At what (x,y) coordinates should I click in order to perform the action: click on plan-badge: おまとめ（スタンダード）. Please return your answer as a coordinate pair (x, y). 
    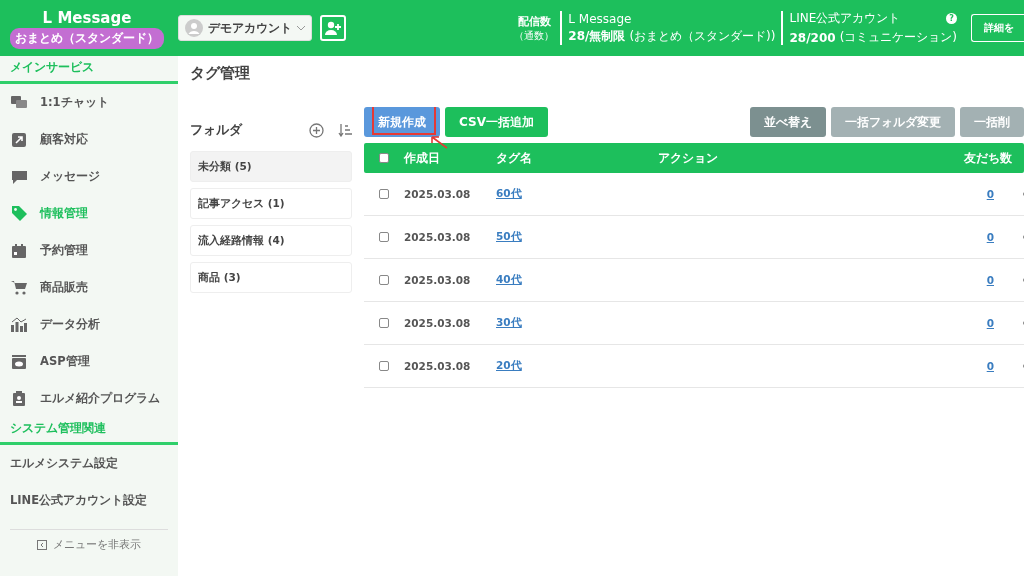
    Looking at the image, I should click on (87, 38).